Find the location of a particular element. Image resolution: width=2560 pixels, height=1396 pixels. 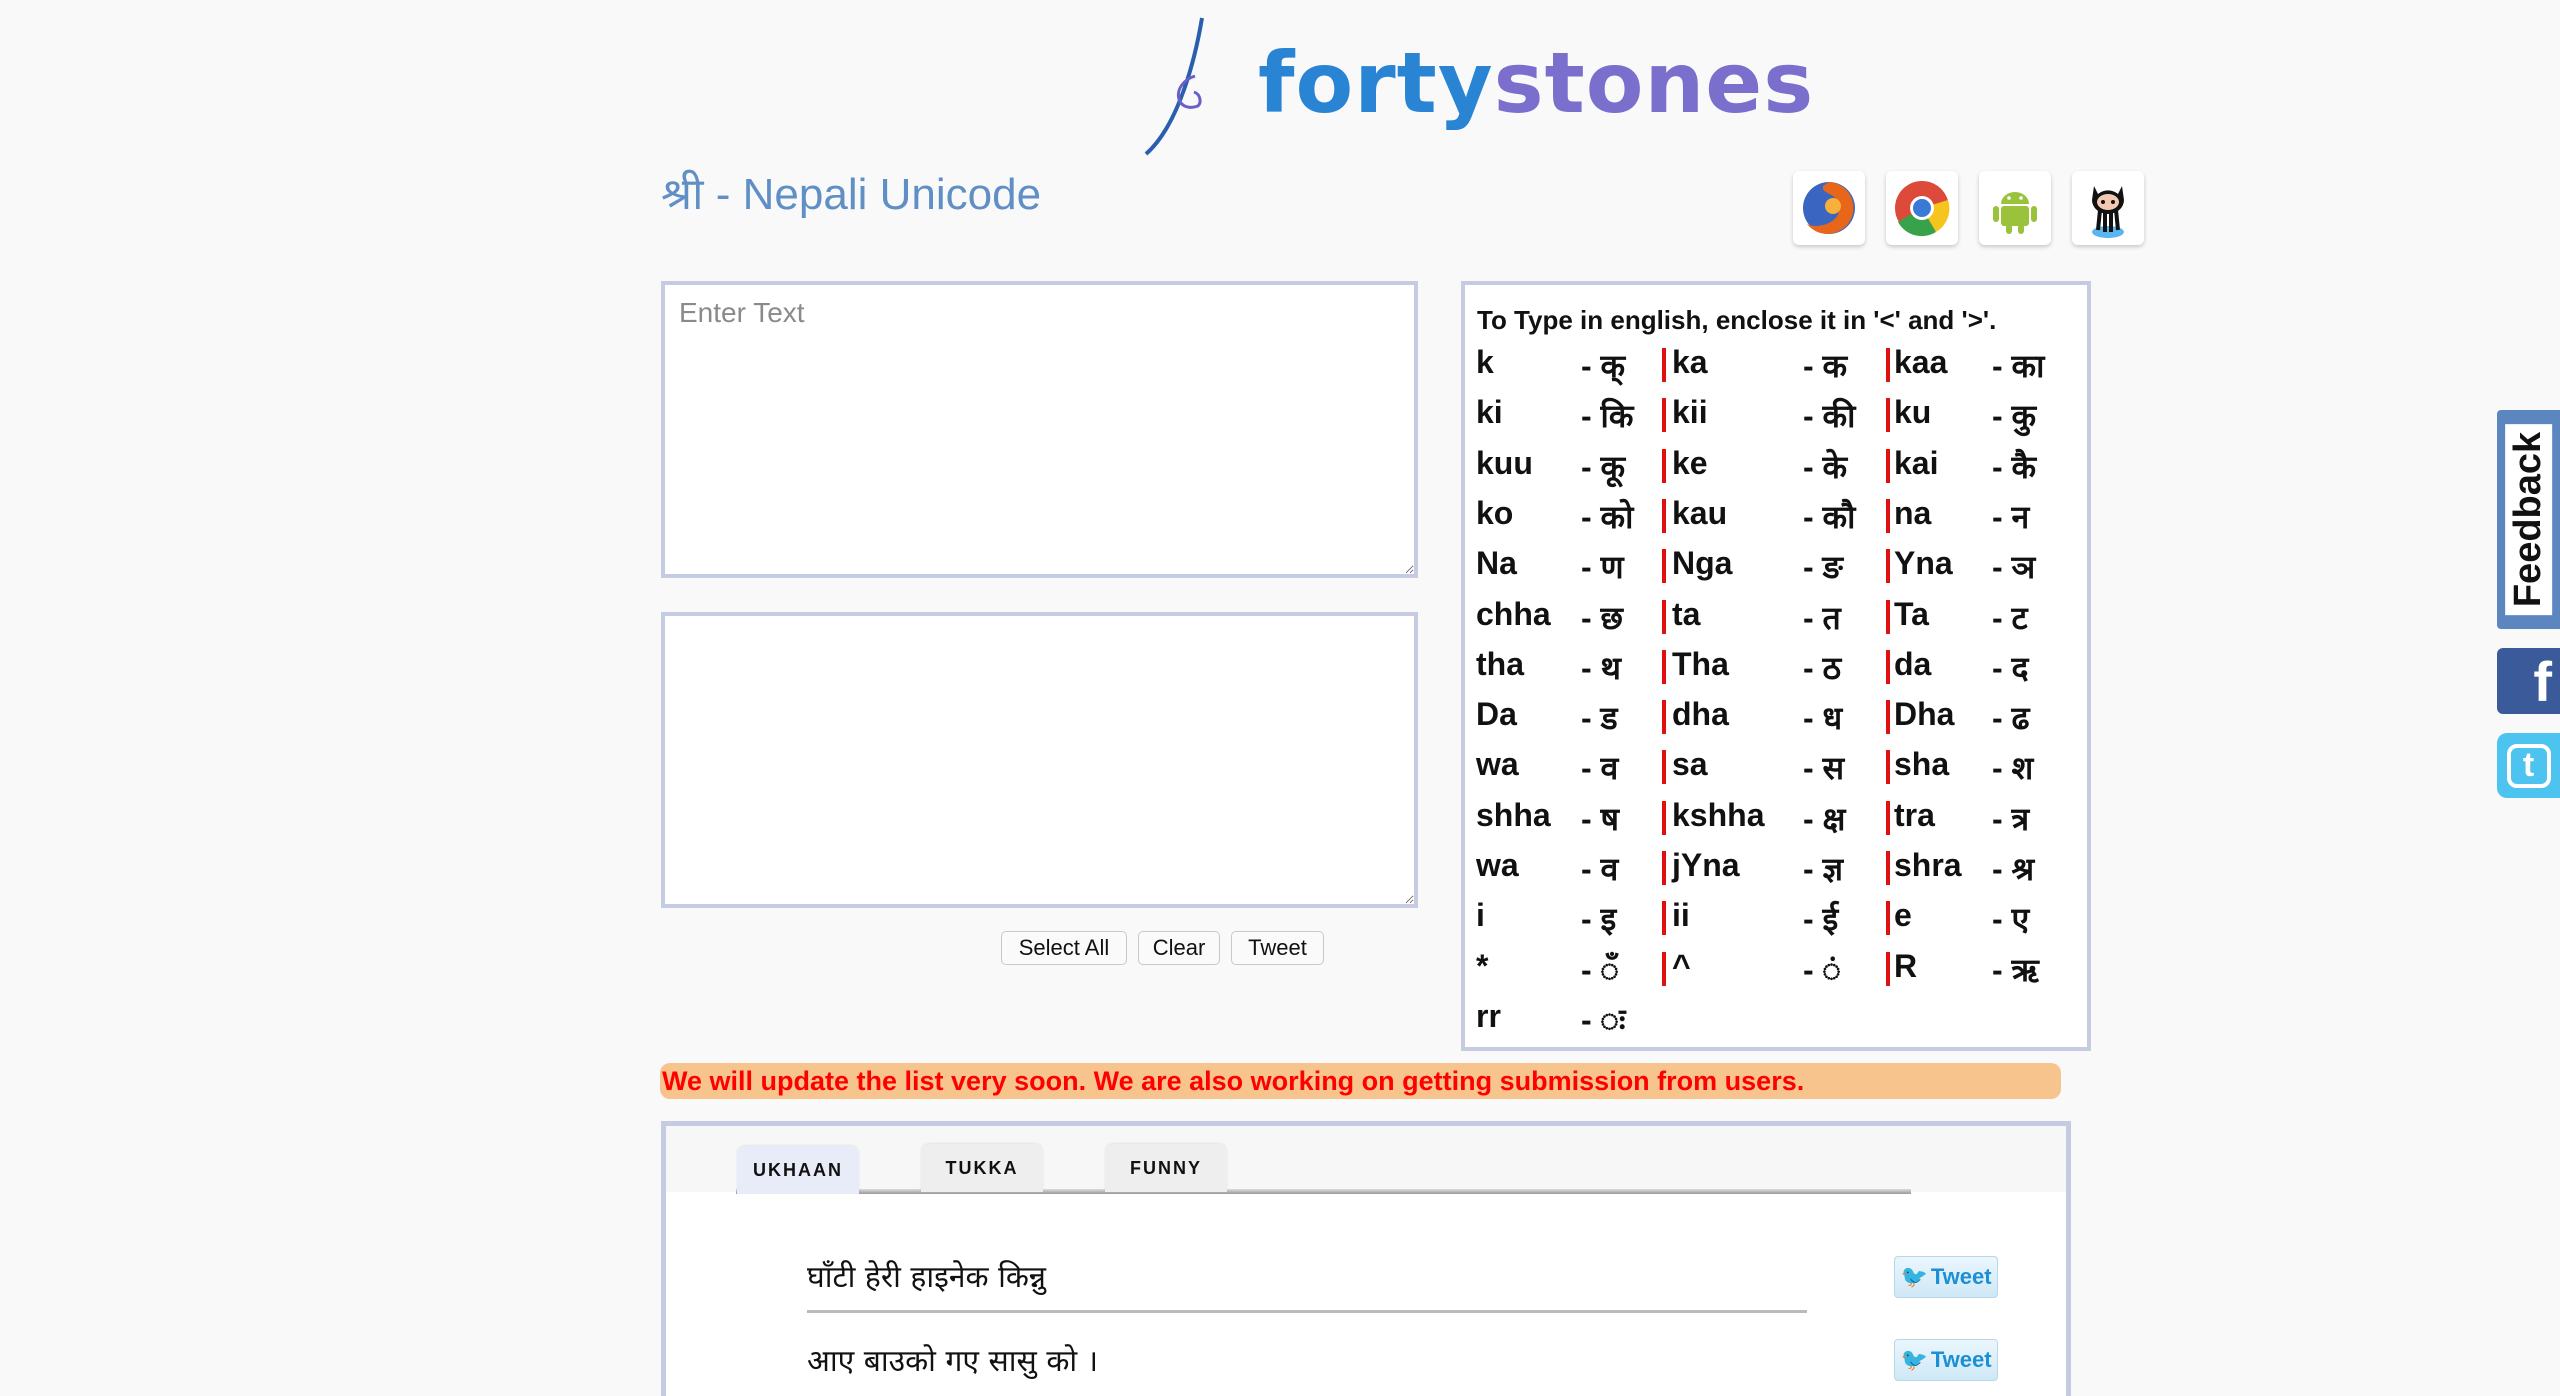

mapping-key: kau is located at coordinates (1700, 512).